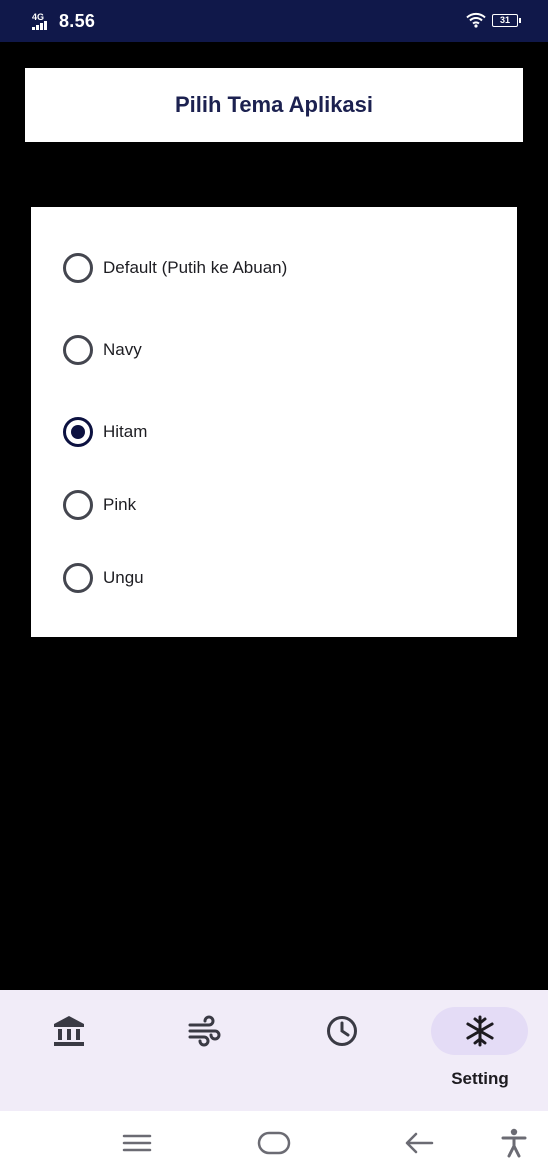 Image resolution: width=548 pixels, height=1175 pixels. I want to click on status-bar: 4G 8.56 31, so click(274, 21).